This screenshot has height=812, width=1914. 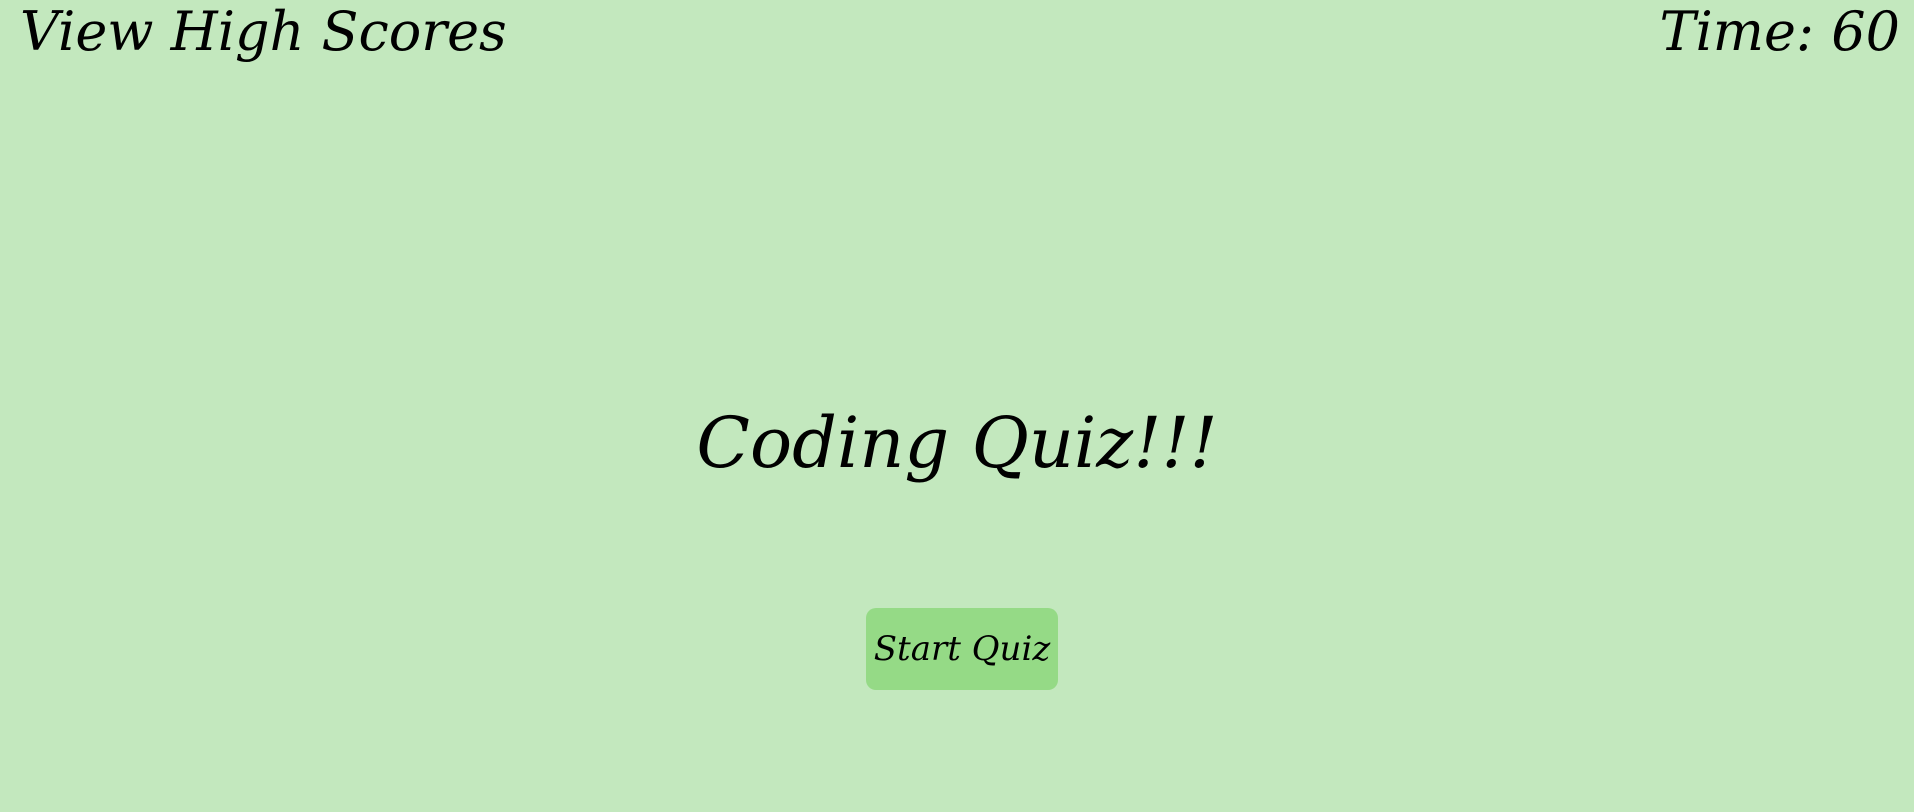 What do you see at coordinates (263, 32) in the screenshot?
I see `view-high-scores-link: View High Scores` at bounding box center [263, 32].